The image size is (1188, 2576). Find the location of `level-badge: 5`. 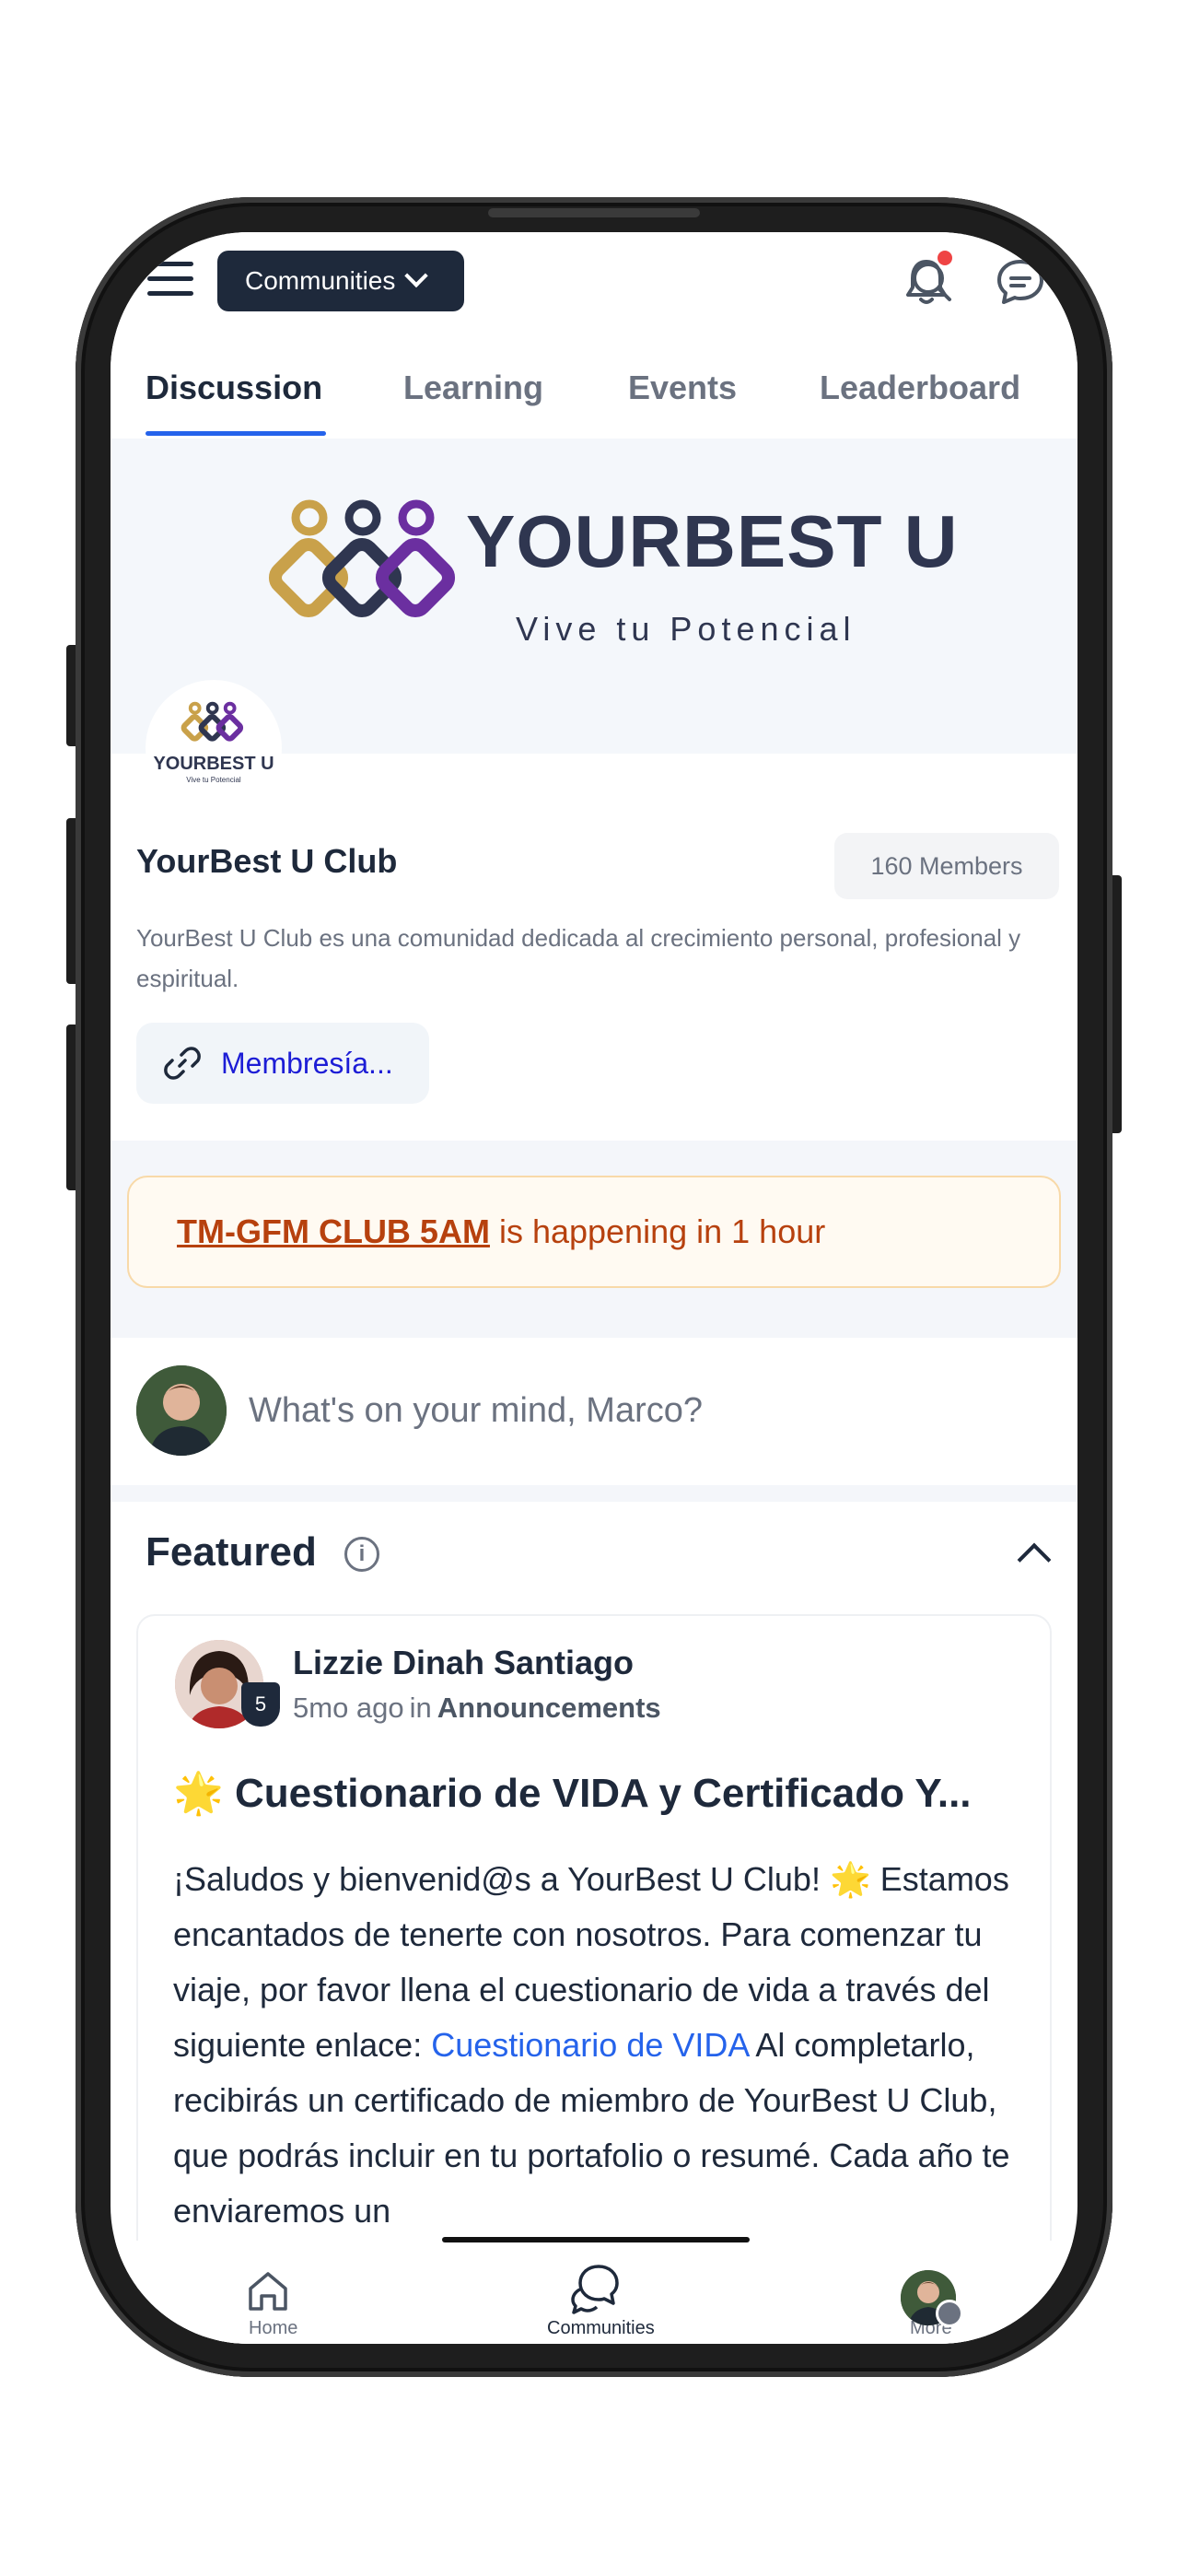

level-badge: 5 is located at coordinates (260, 1704).